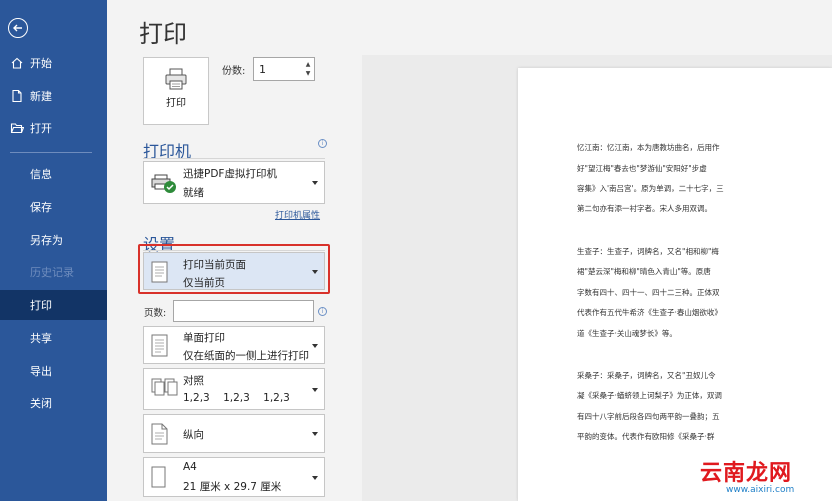 This screenshot has width=832, height=501. I want to click on sidebar-item-save-as: 另存为, so click(53, 240).